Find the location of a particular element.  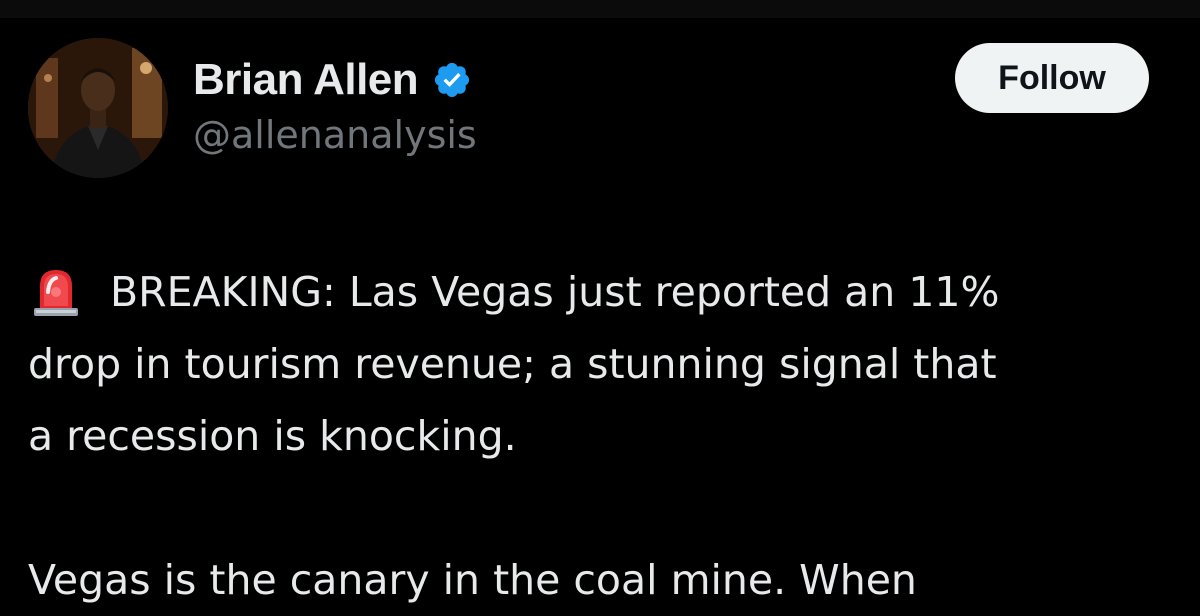

paragraph-break is located at coordinates (603, 508).